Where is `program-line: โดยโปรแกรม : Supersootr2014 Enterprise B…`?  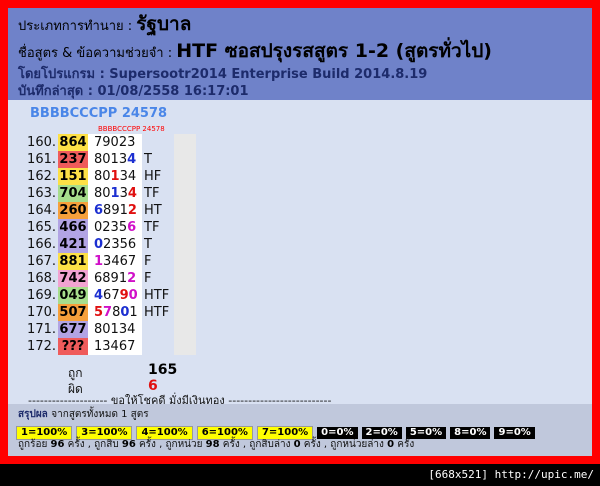 program-line: โดยโปรแกรม : Supersootr2014 Enterprise B… is located at coordinates (223, 74).